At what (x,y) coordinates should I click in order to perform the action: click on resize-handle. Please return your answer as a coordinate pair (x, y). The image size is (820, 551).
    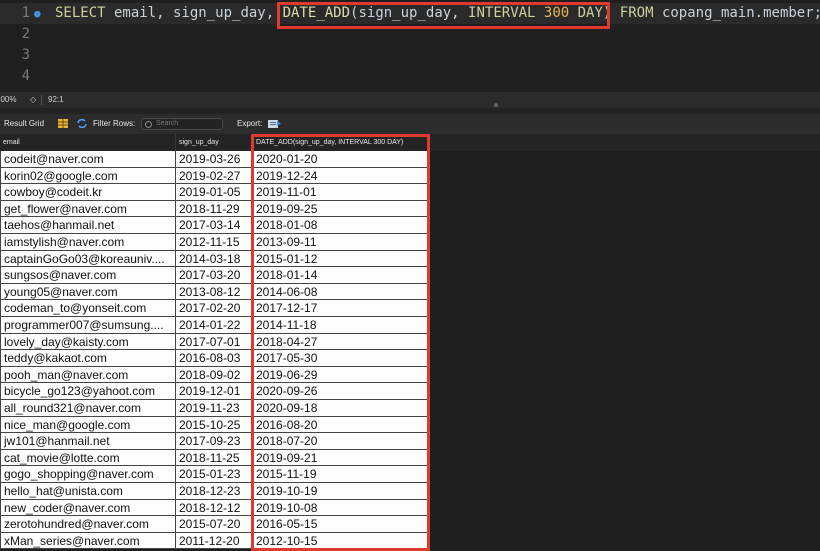
    Looking at the image, I should click on (496, 105).